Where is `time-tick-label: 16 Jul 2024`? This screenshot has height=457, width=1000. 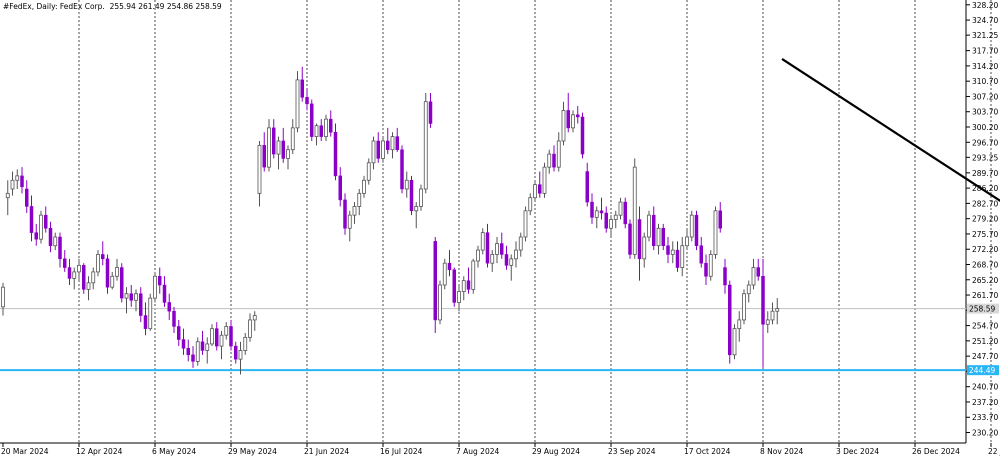
time-tick-label: 16 Jul 2024 is located at coordinates (401, 451).